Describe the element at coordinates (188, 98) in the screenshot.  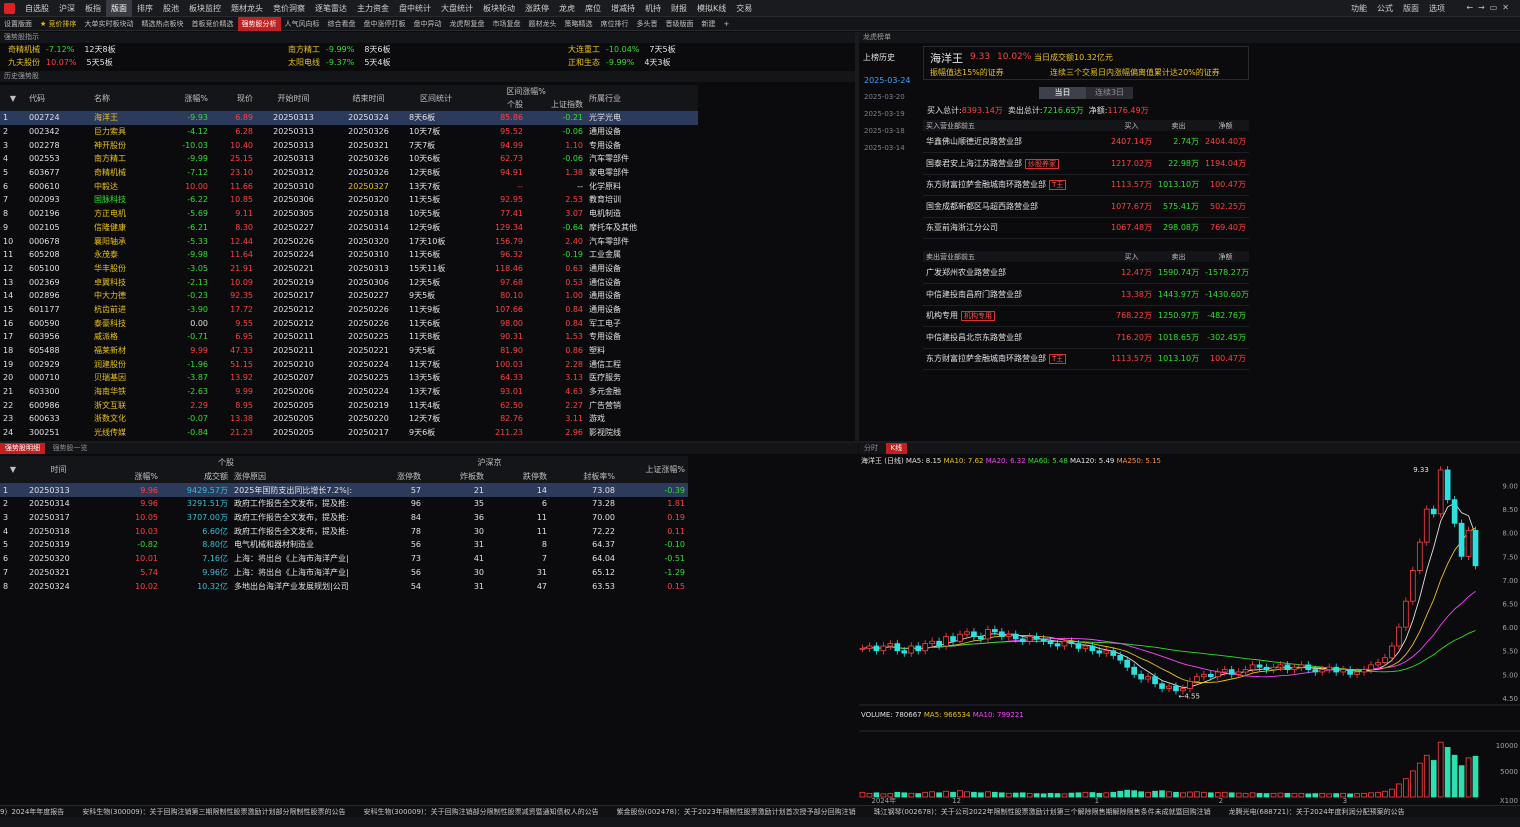
I see `history-col-header: 涨幅%` at that location.